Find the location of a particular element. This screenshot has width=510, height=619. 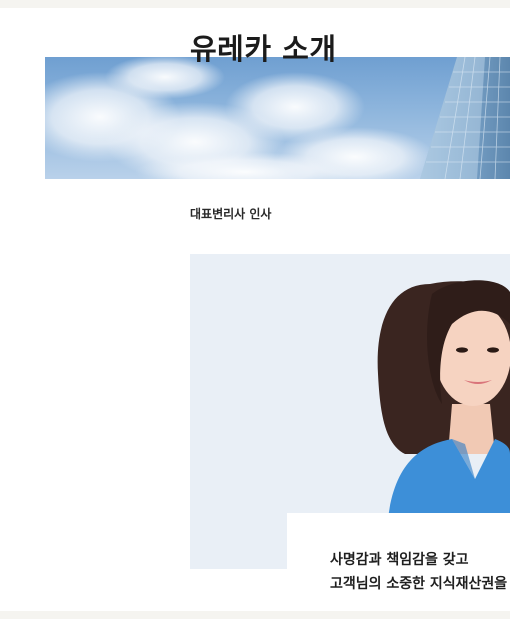

page-title: 유레카 소개 is located at coordinates (263, 49).